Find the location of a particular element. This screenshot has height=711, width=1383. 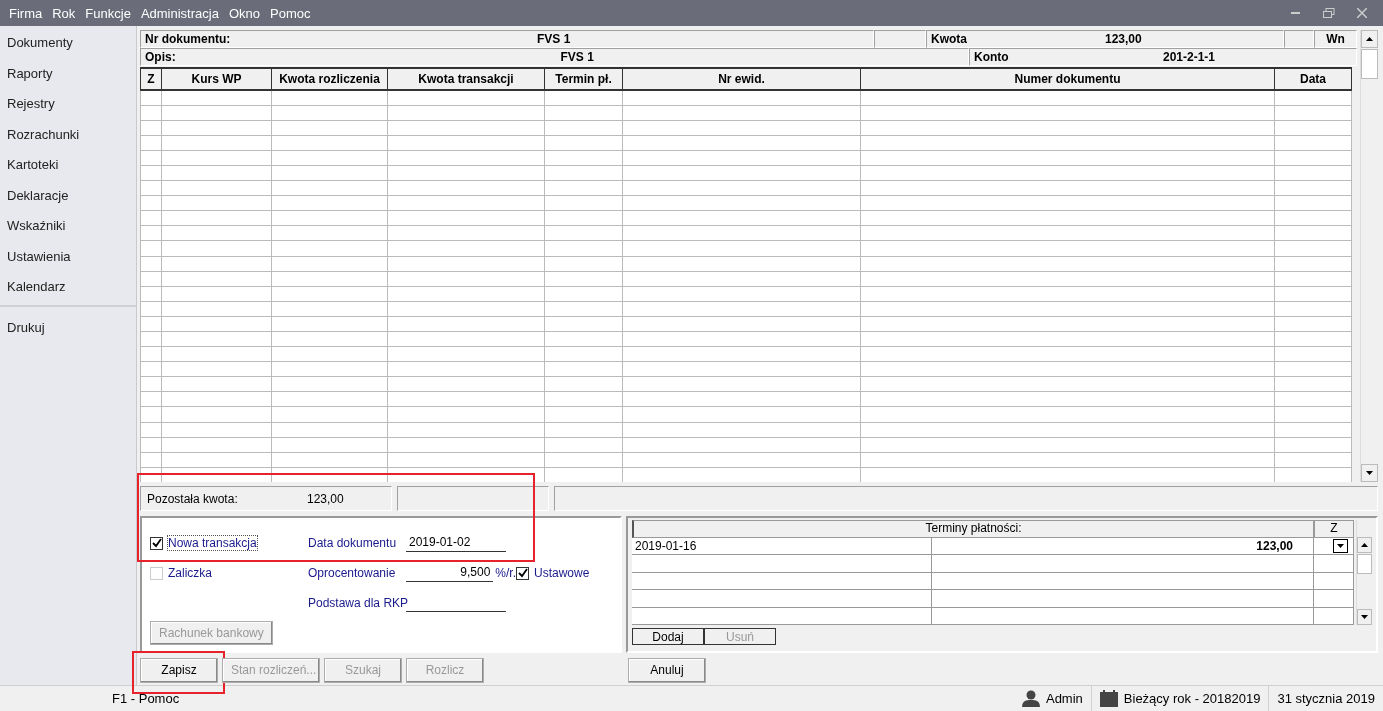

column-header: Terminy płatności: is located at coordinates (973, 529).